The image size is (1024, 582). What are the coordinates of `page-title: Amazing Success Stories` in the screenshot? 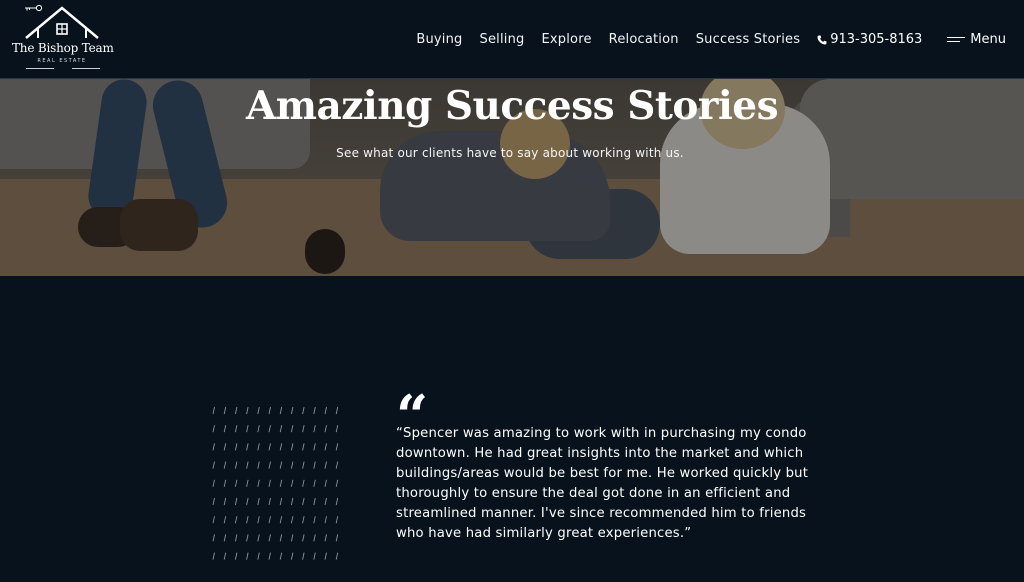 It's located at (512, 106).